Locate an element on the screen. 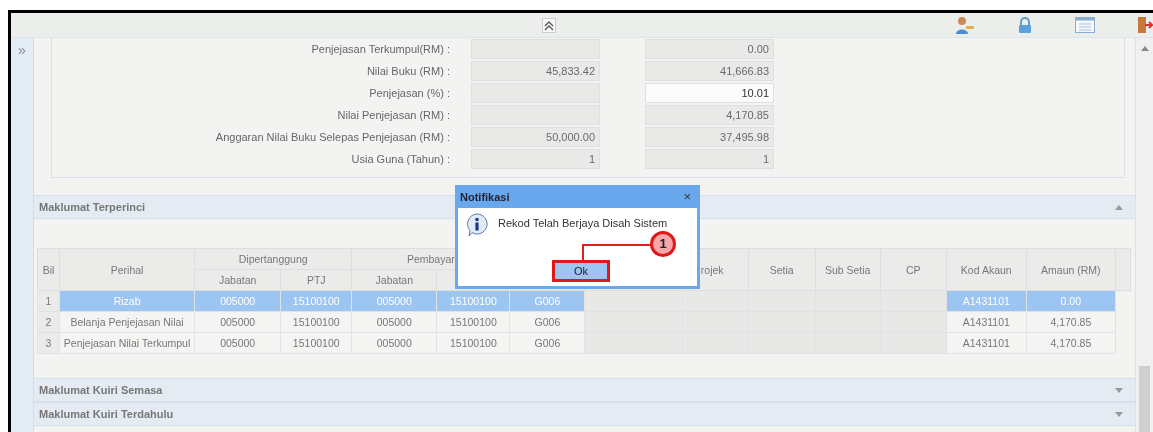  dialog-title: Notifikasi is located at coordinates (485, 197).